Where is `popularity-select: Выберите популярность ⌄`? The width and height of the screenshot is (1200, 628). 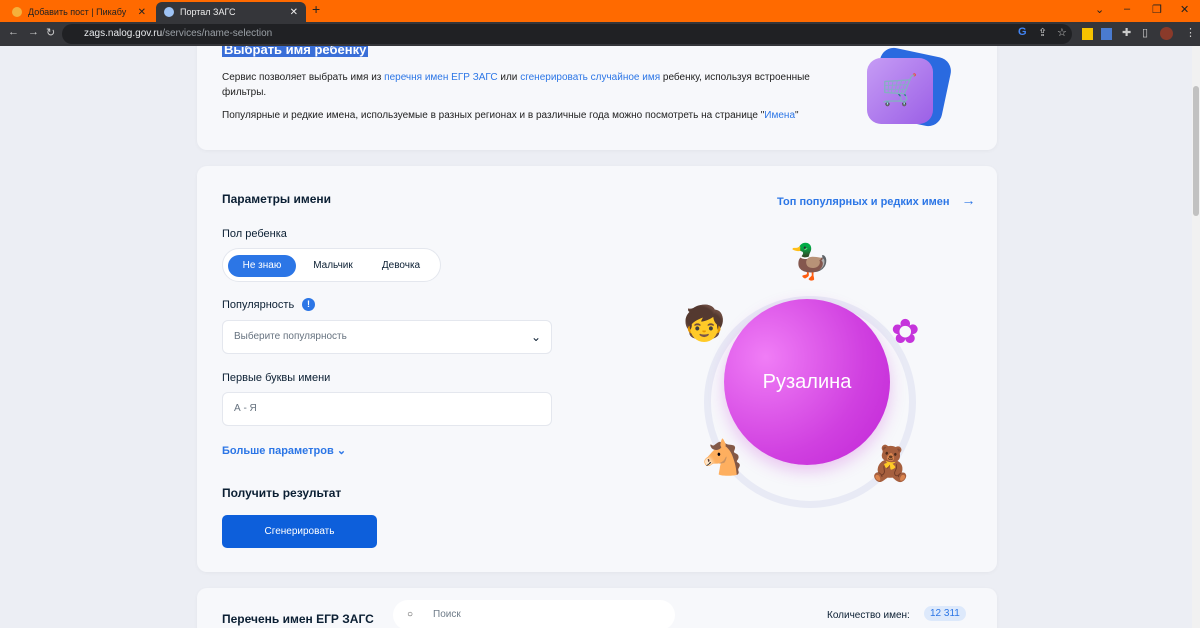 popularity-select: Выберите популярность ⌄ is located at coordinates (387, 337).